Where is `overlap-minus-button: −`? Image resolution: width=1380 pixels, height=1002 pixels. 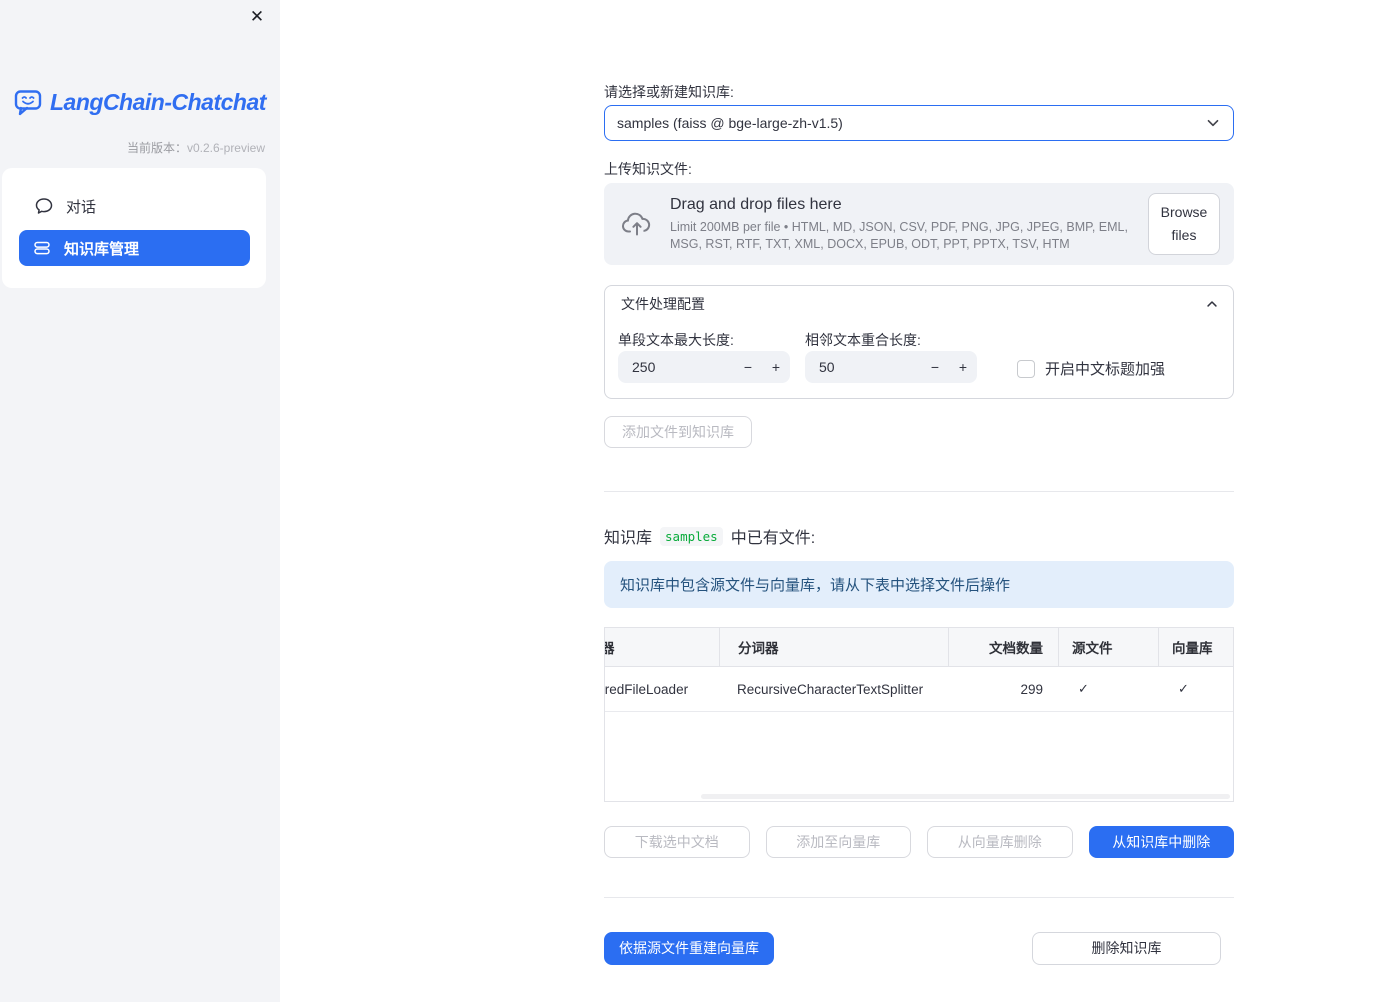
overlap-minus-button: − is located at coordinates (935, 367).